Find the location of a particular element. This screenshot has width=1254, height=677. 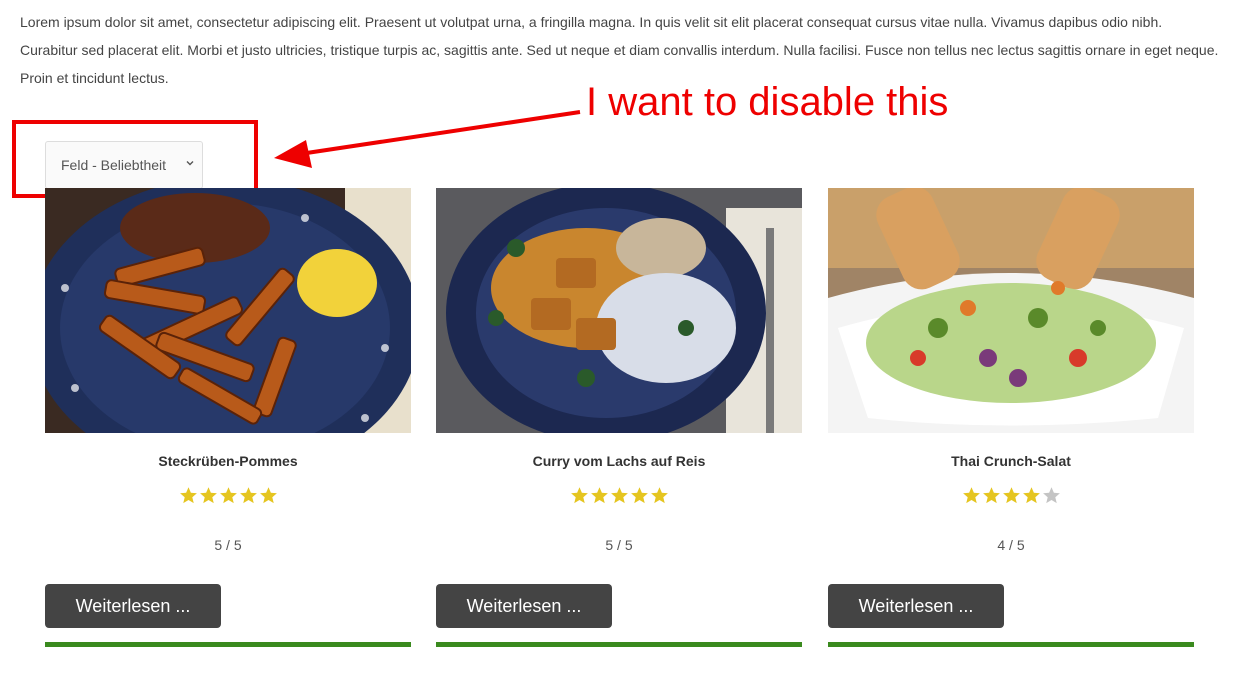

annotation-highlight-box is located at coordinates (135, 159).